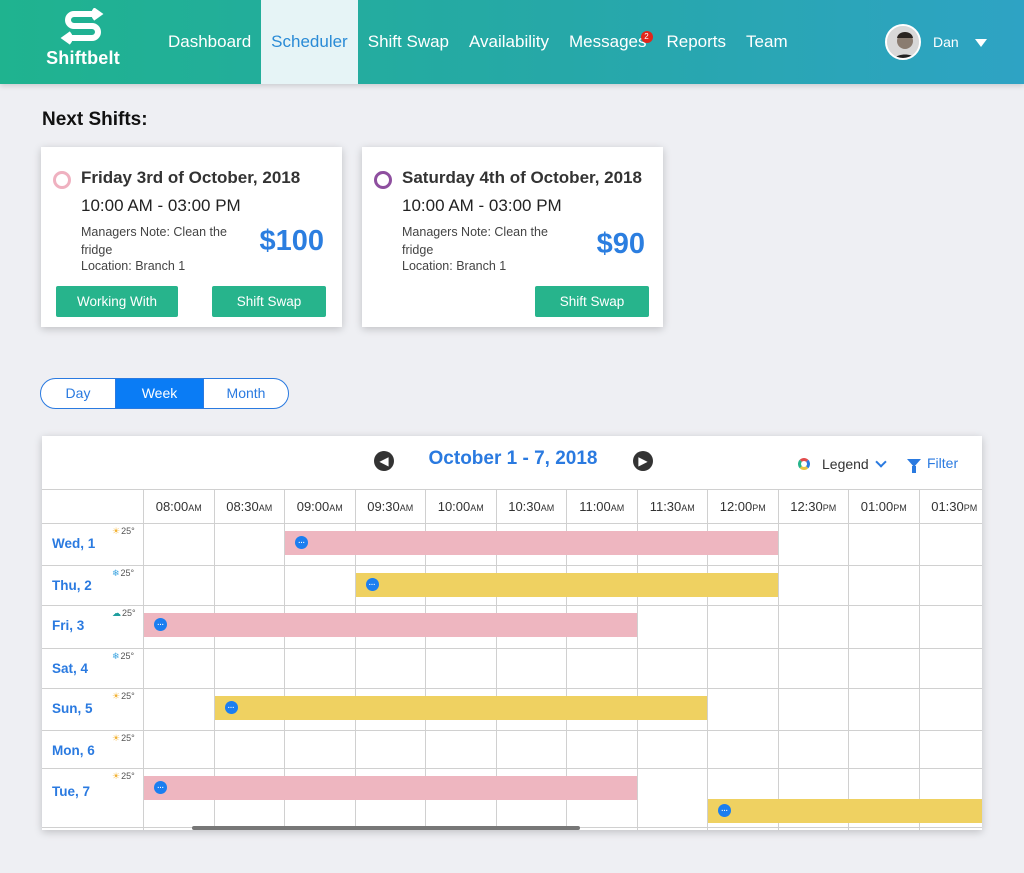  What do you see at coordinates (116, 613) in the screenshot?
I see `cloud-icon: ☁` at bounding box center [116, 613].